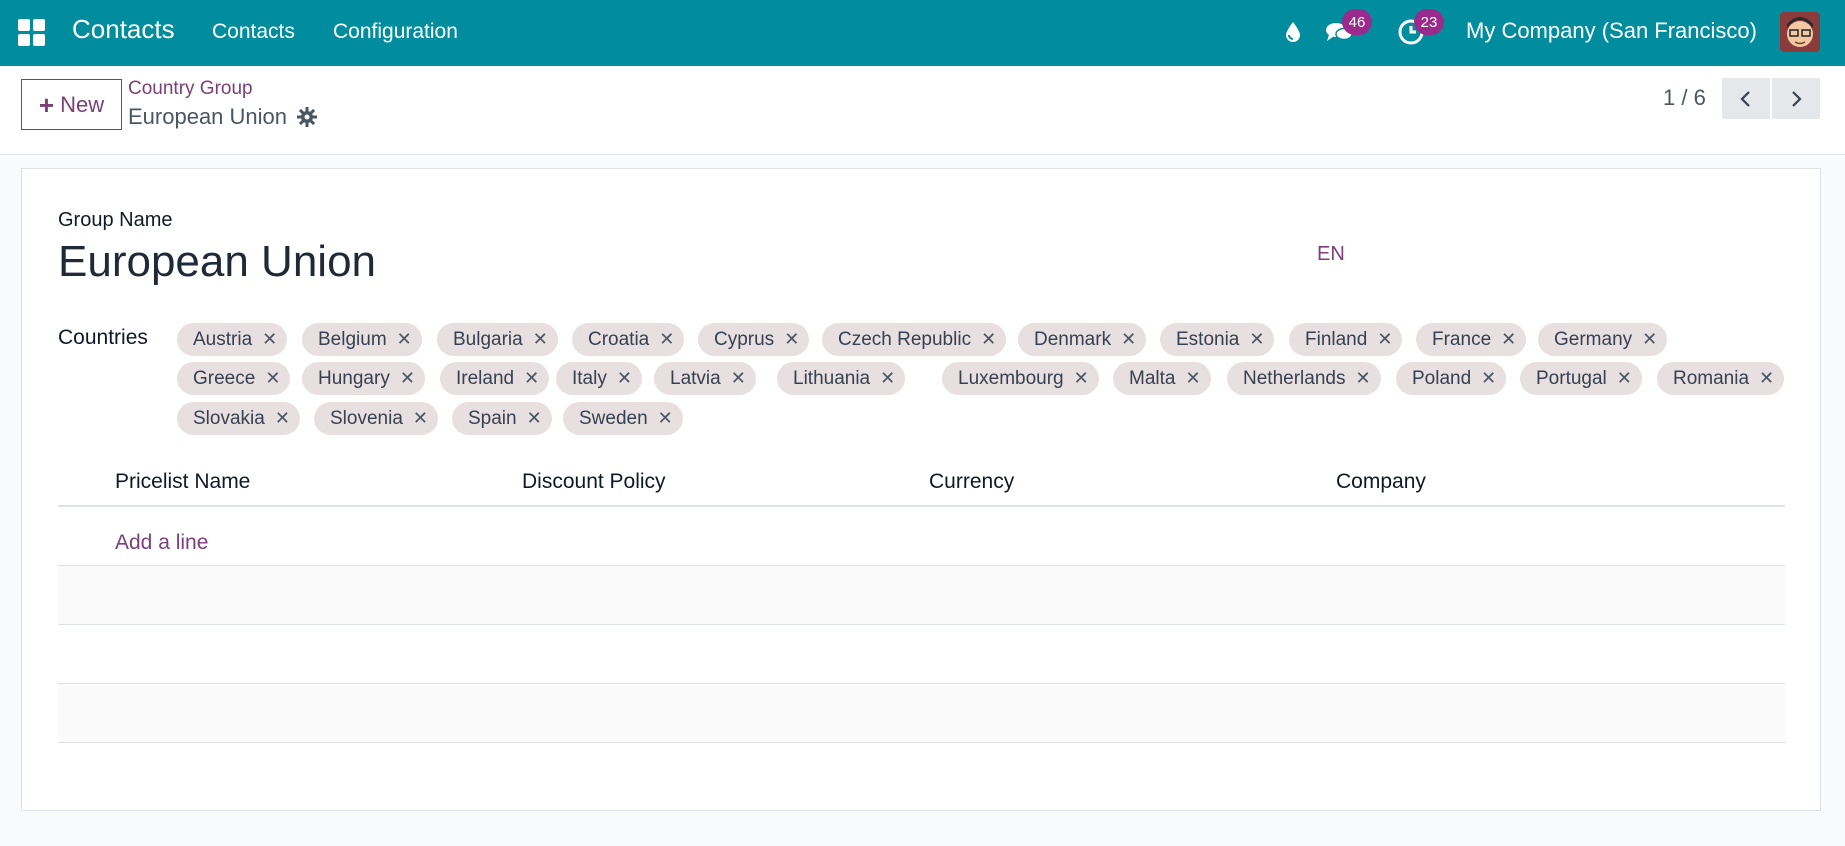 Image resolution: width=1845 pixels, height=846 pixels. Describe the element at coordinates (971, 482) in the screenshot. I see `column-header-currency: Currency` at that location.